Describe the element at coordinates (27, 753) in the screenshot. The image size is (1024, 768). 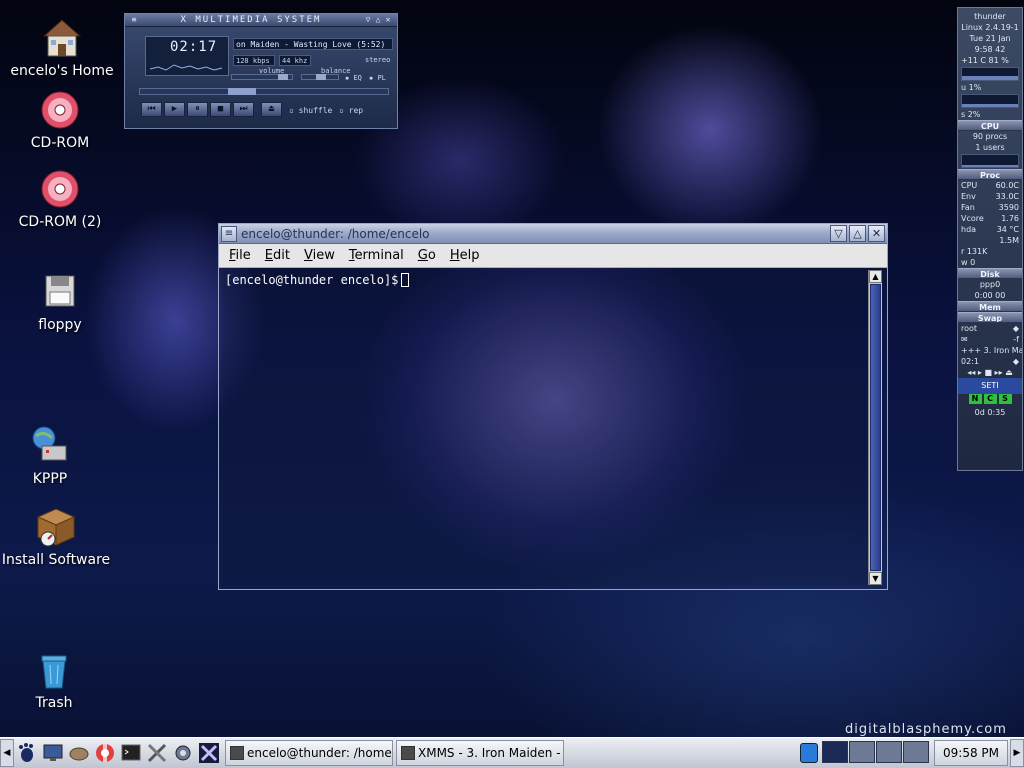
I see `gnome-menu-foot-icon` at that location.